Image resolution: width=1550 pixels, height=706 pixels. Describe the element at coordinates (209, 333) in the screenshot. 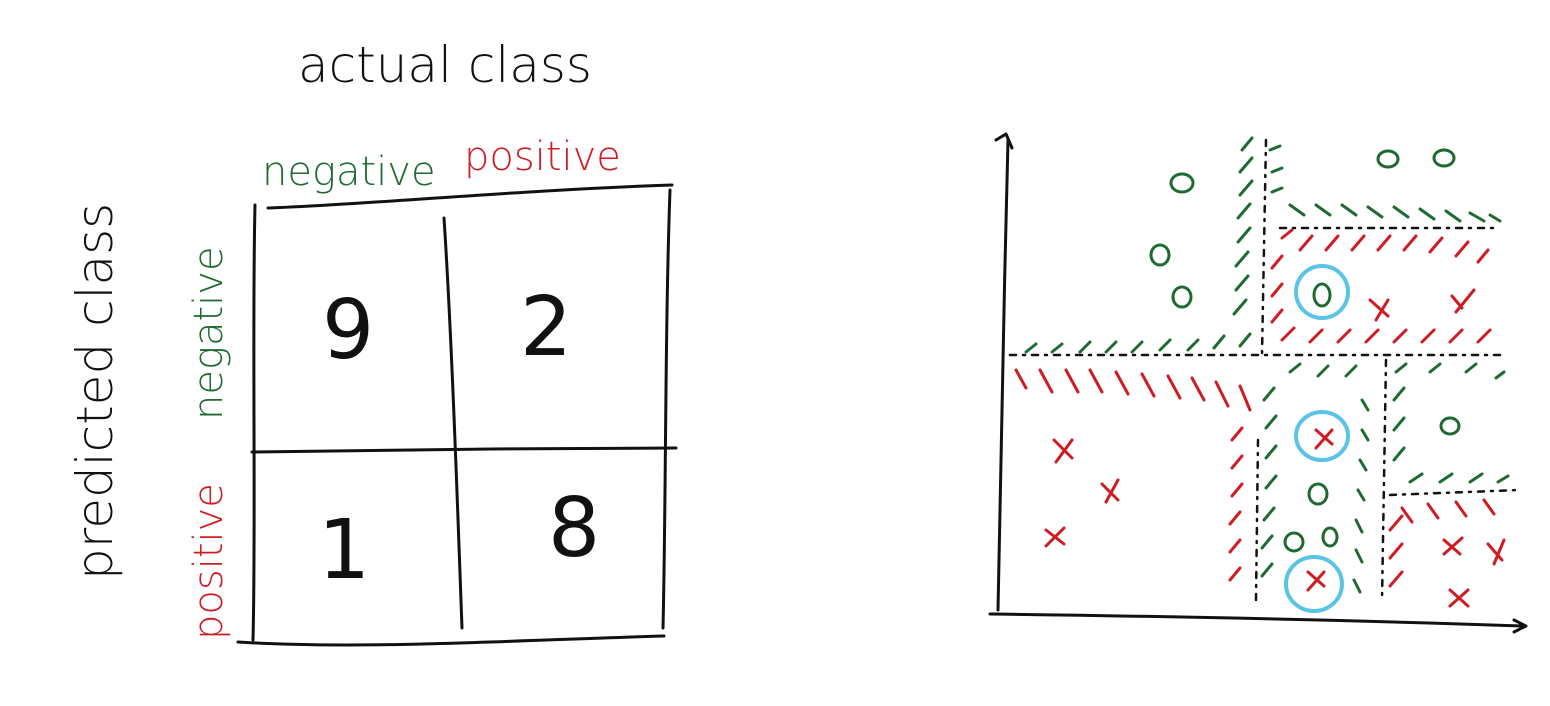

I see `row-label-negative: negative` at that location.